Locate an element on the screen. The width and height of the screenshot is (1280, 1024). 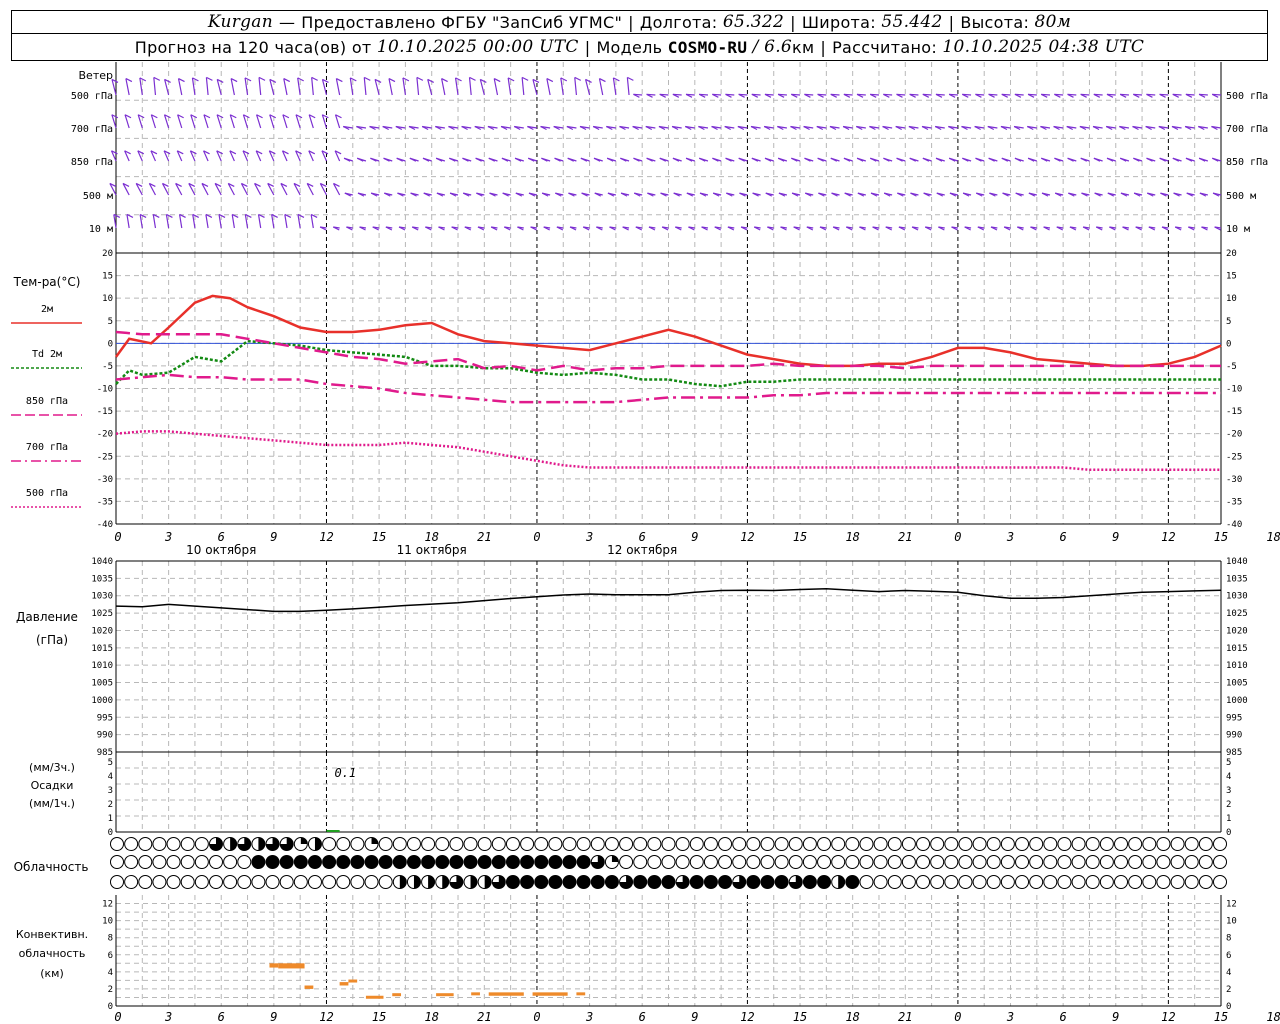
time-tick-label-bottom: 12 is located at coordinates (326, 1017).